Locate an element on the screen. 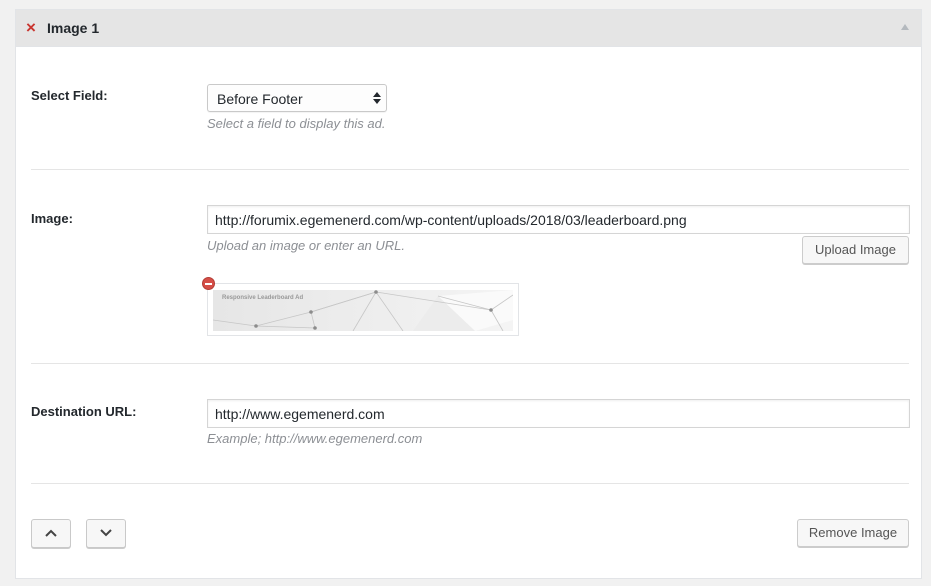 This screenshot has height=586, width=931. move-up-button is located at coordinates (51, 533).